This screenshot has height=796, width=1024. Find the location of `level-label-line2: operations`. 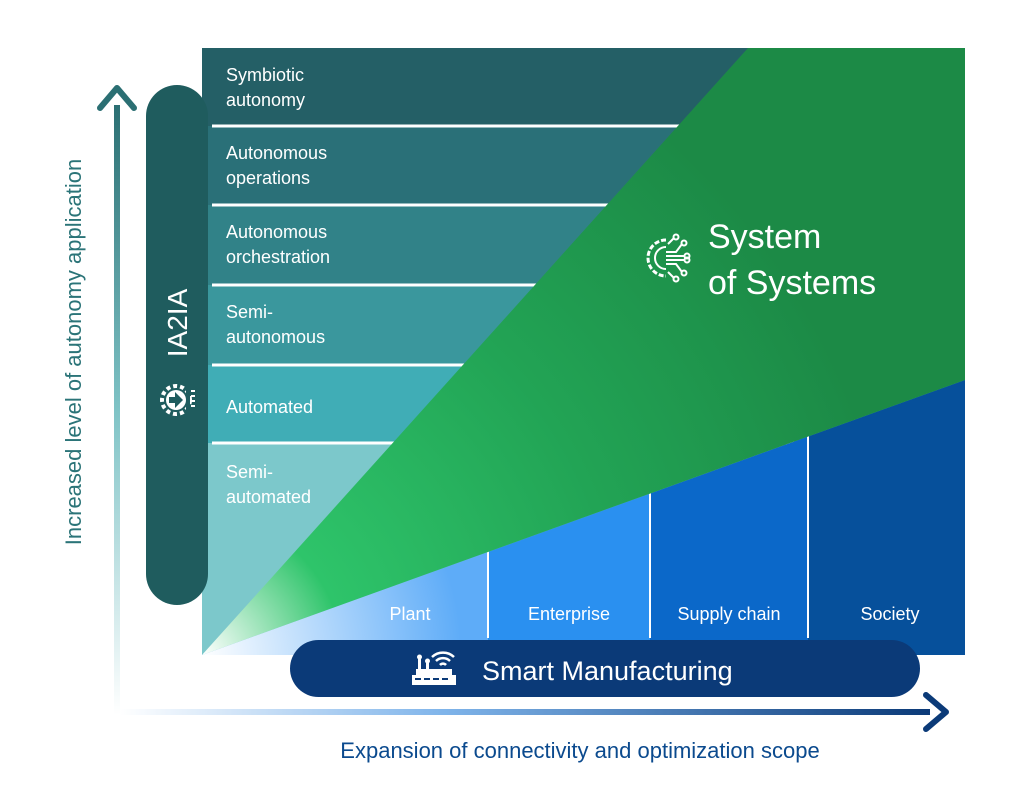

level-label-line2: operations is located at coordinates (268, 178).